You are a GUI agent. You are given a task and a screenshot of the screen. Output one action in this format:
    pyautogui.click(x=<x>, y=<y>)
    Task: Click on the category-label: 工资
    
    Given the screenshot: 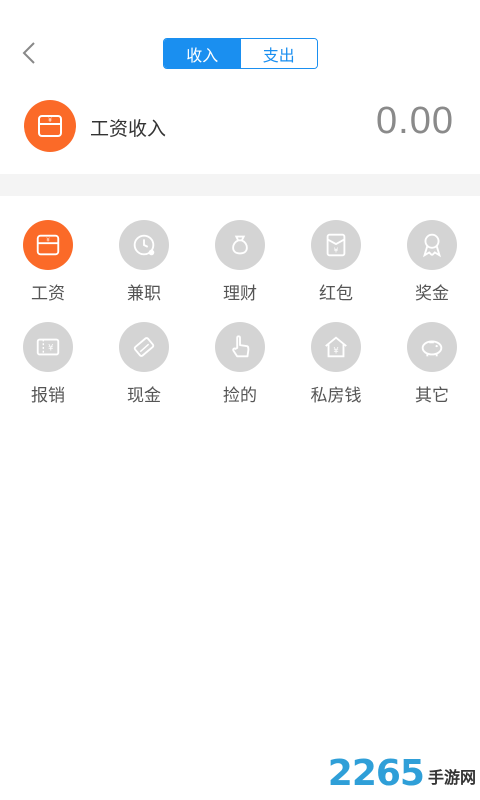 What is the action you would take?
    pyautogui.click(x=48, y=293)
    